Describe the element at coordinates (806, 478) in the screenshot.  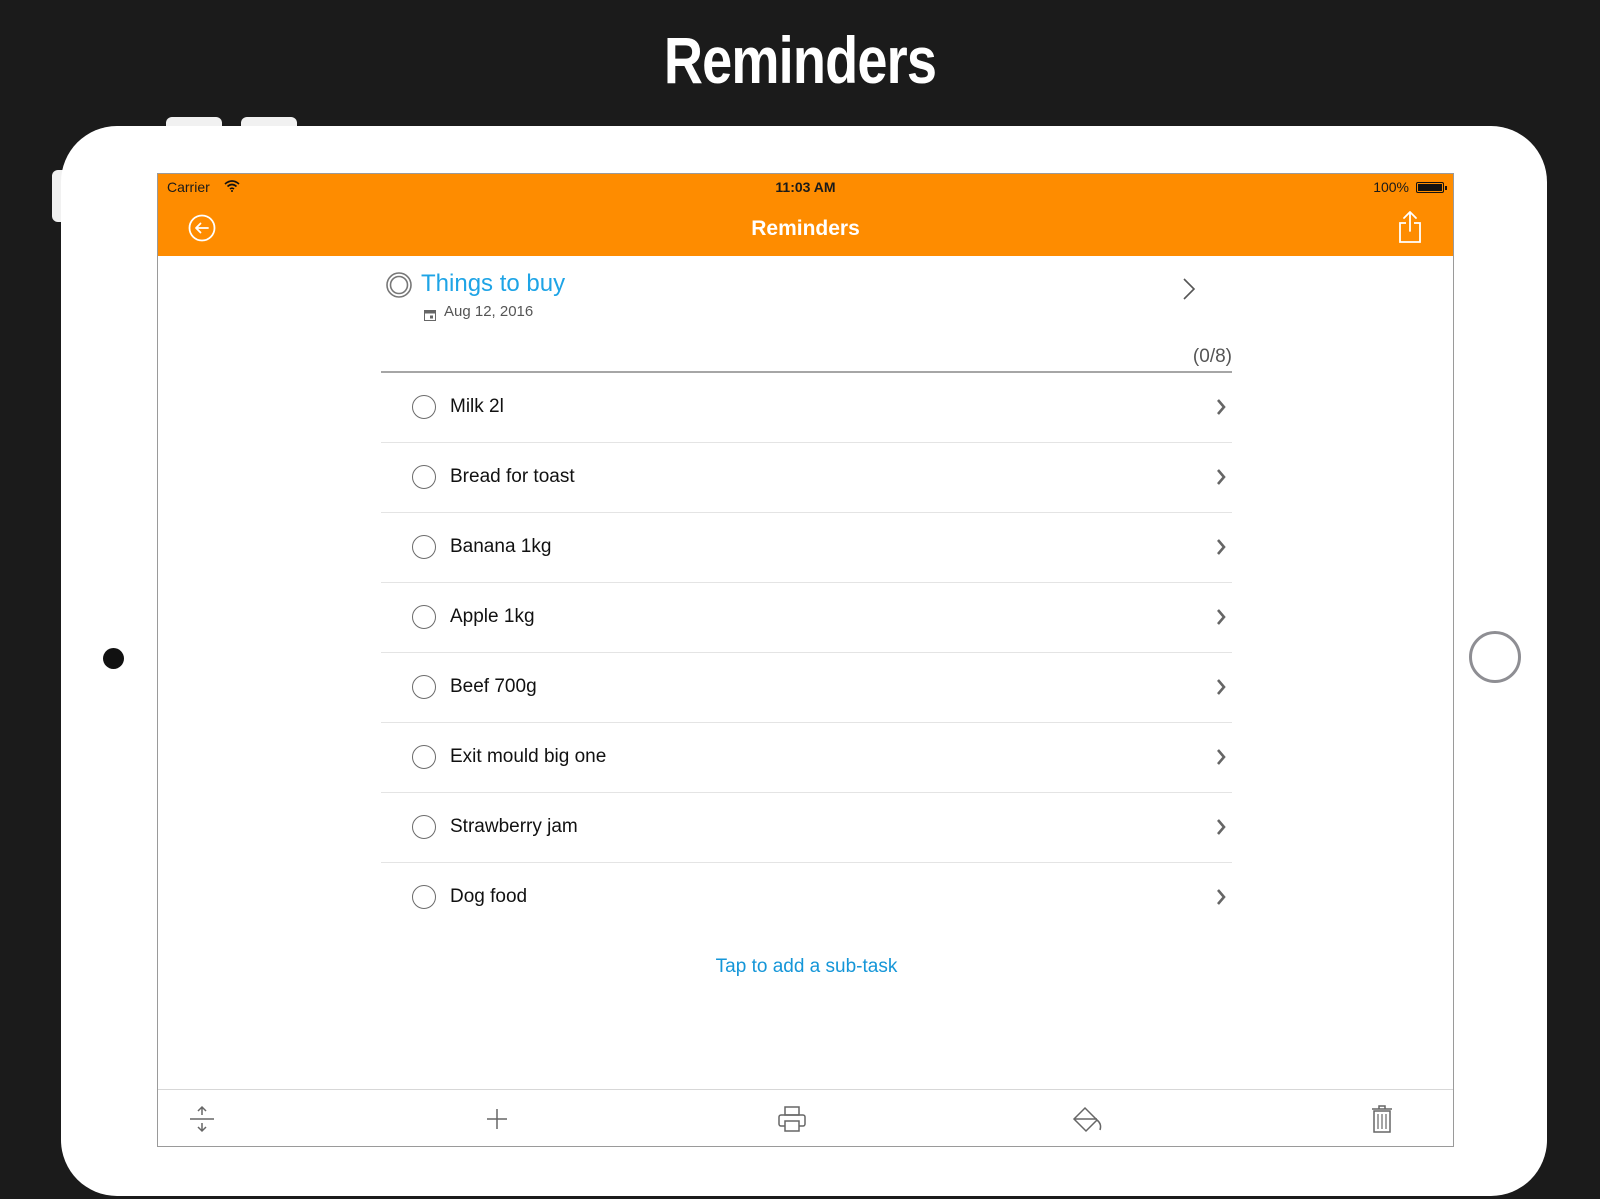
I see `subtask-row: Bread for toast` at that location.